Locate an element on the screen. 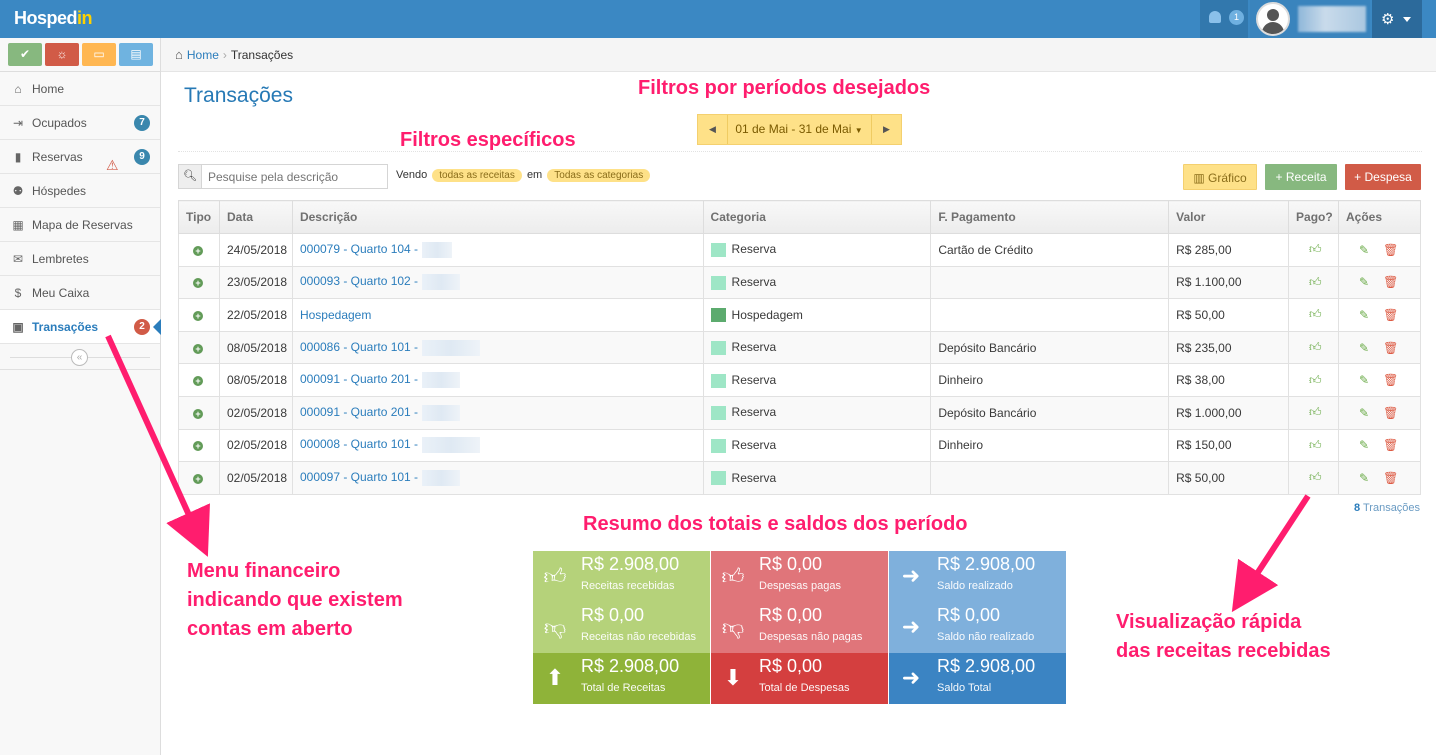 The image size is (1436, 755). annotation-arrow-paid is located at coordinates (1271, 553).